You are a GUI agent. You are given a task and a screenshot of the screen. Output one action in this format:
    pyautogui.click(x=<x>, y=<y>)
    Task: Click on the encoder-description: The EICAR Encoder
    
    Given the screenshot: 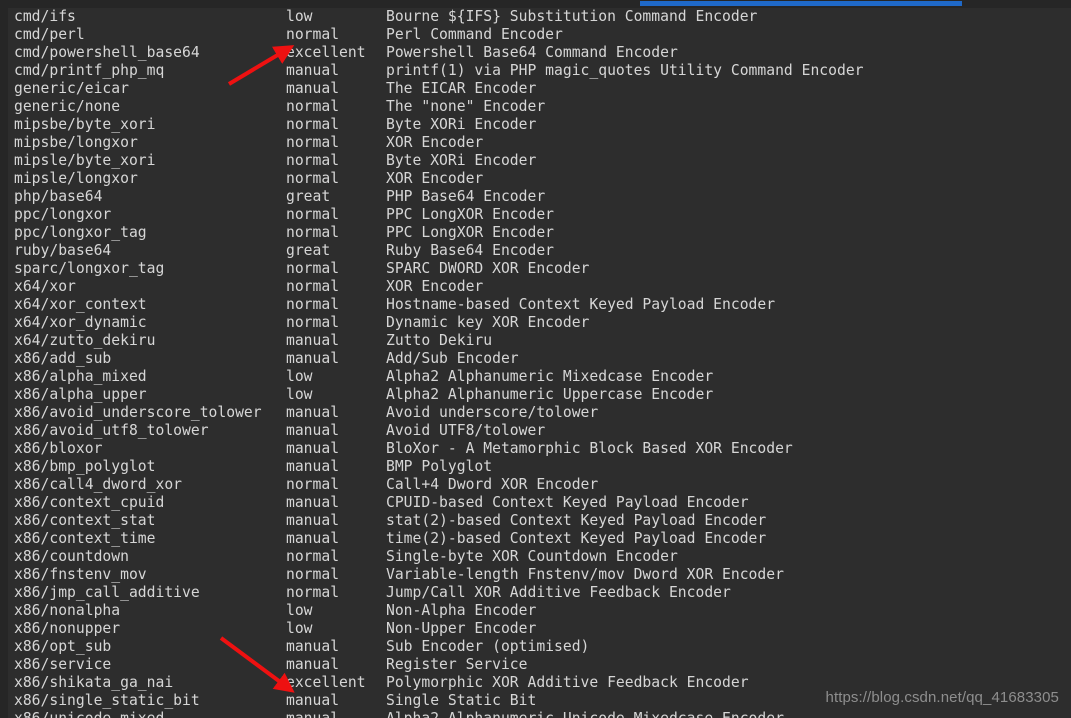 What is the action you would take?
    pyautogui.click(x=461, y=88)
    